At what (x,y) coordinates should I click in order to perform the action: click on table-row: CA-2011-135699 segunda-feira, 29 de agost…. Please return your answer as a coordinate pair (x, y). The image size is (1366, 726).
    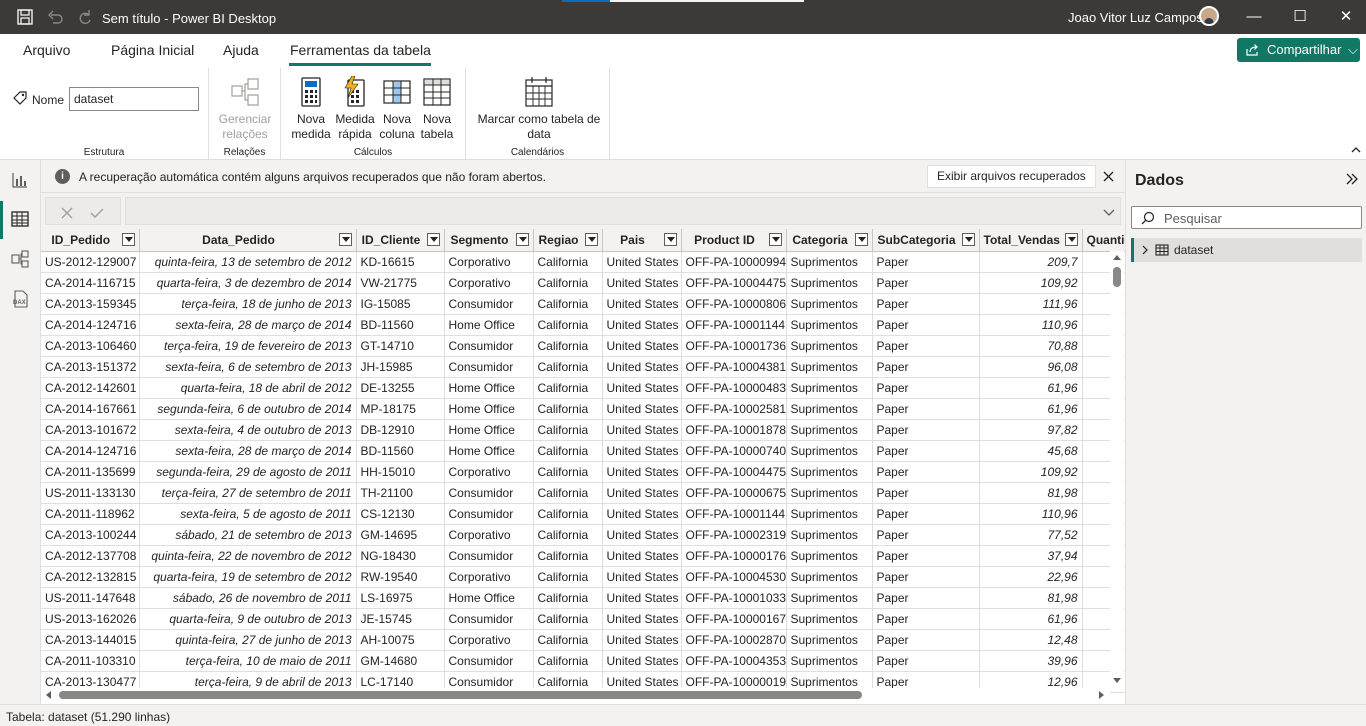
    Looking at the image, I should click on (583, 472).